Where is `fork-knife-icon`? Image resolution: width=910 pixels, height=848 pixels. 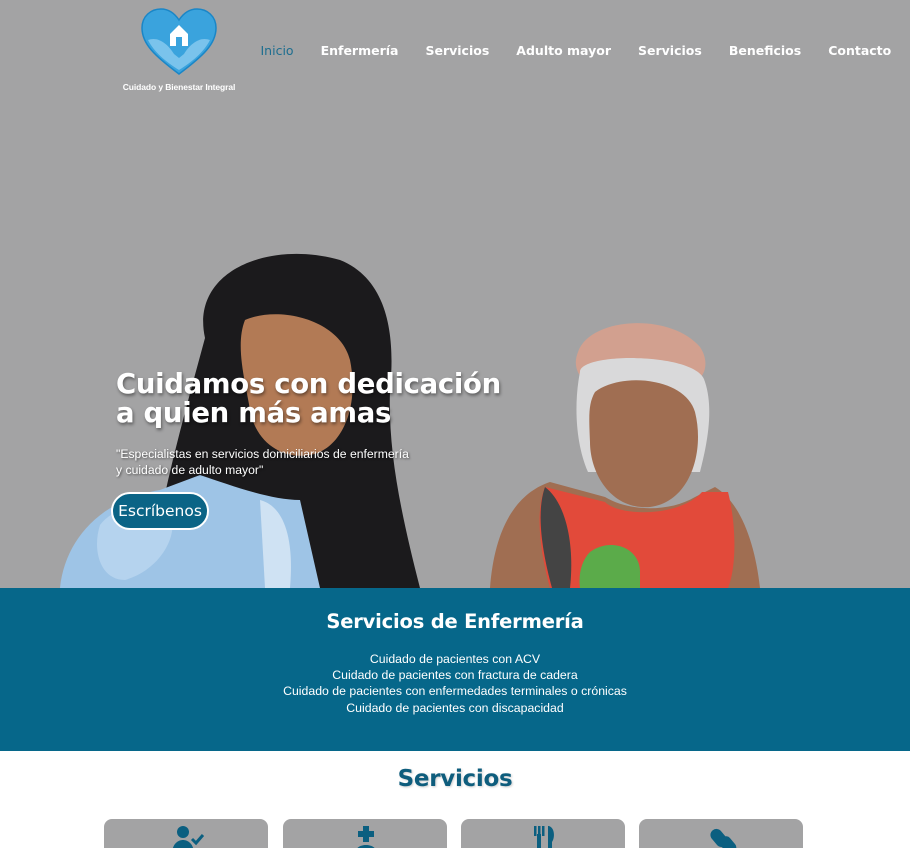 fork-knife-icon is located at coordinates (544, 837).